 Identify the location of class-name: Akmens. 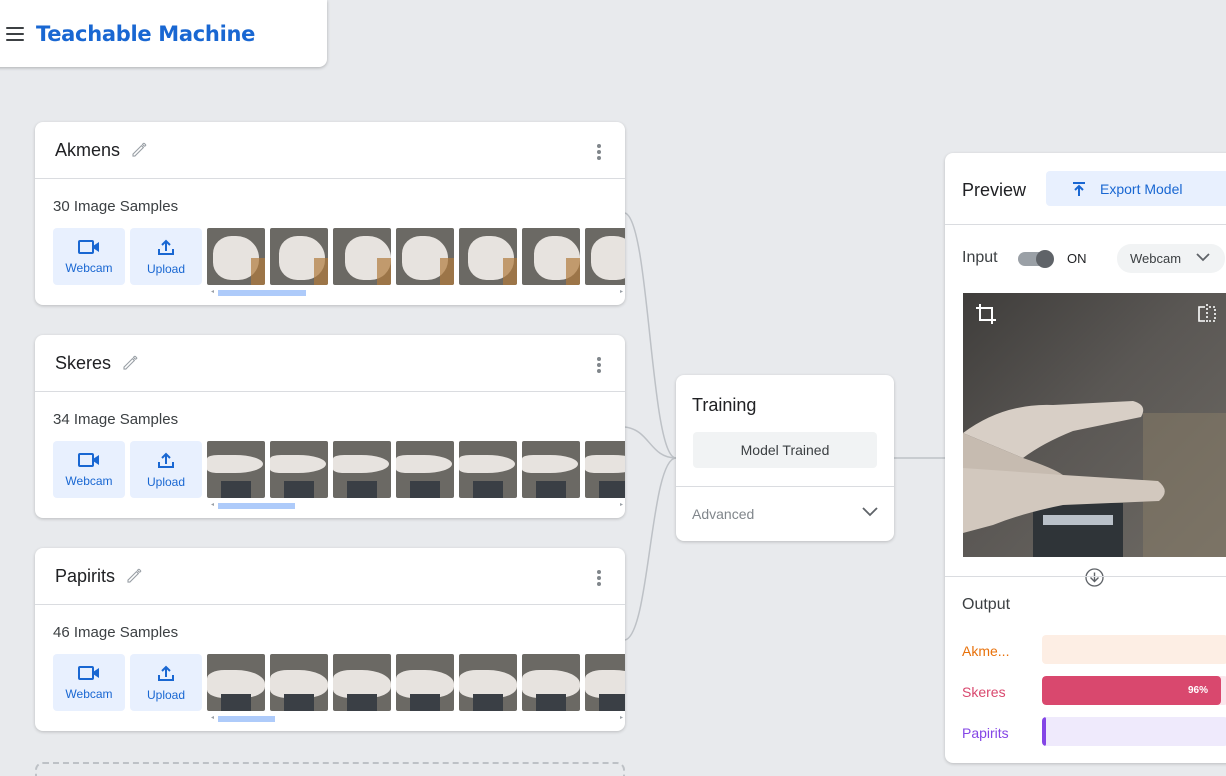
(87, 150).